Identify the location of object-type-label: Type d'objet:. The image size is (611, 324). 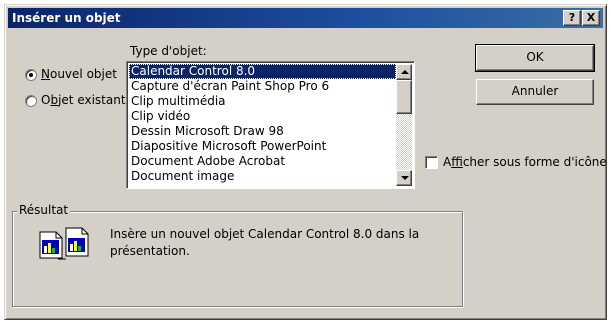
(168, 51).